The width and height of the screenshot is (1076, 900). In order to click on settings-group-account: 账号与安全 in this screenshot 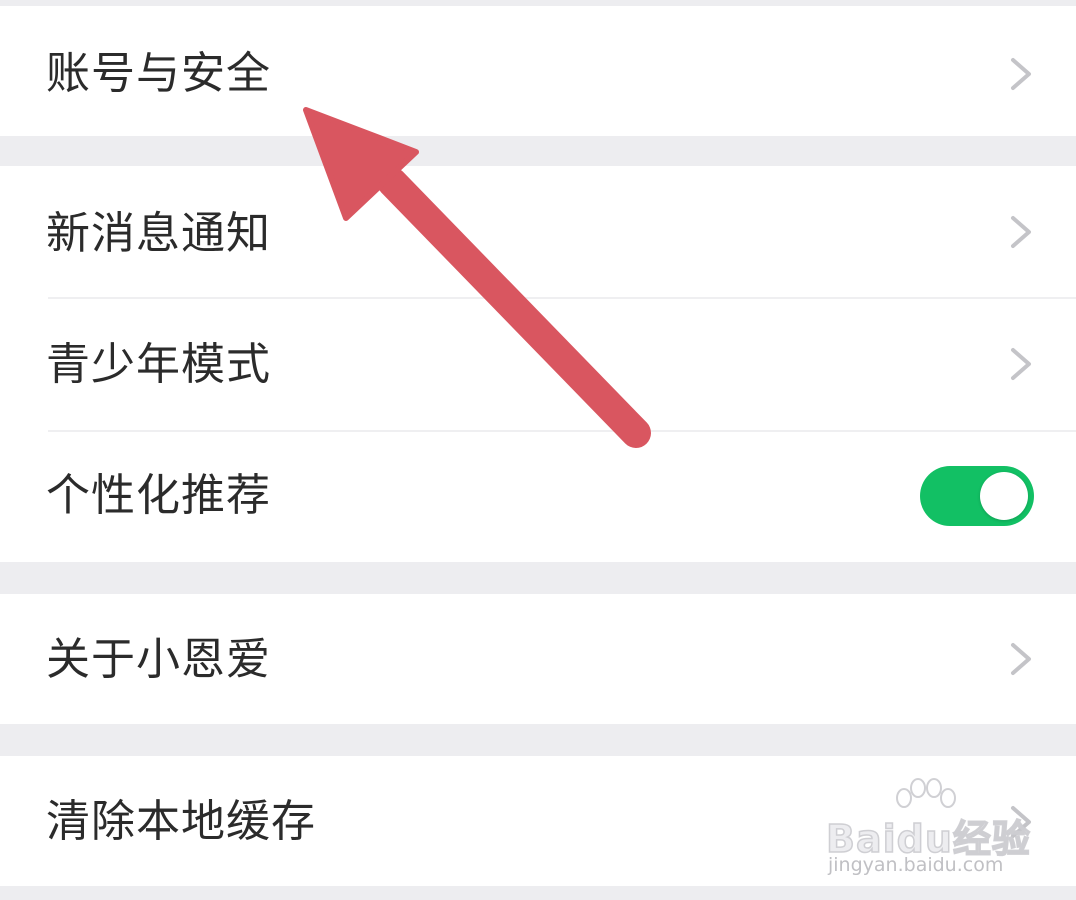, I will do `click(538, 71)`.